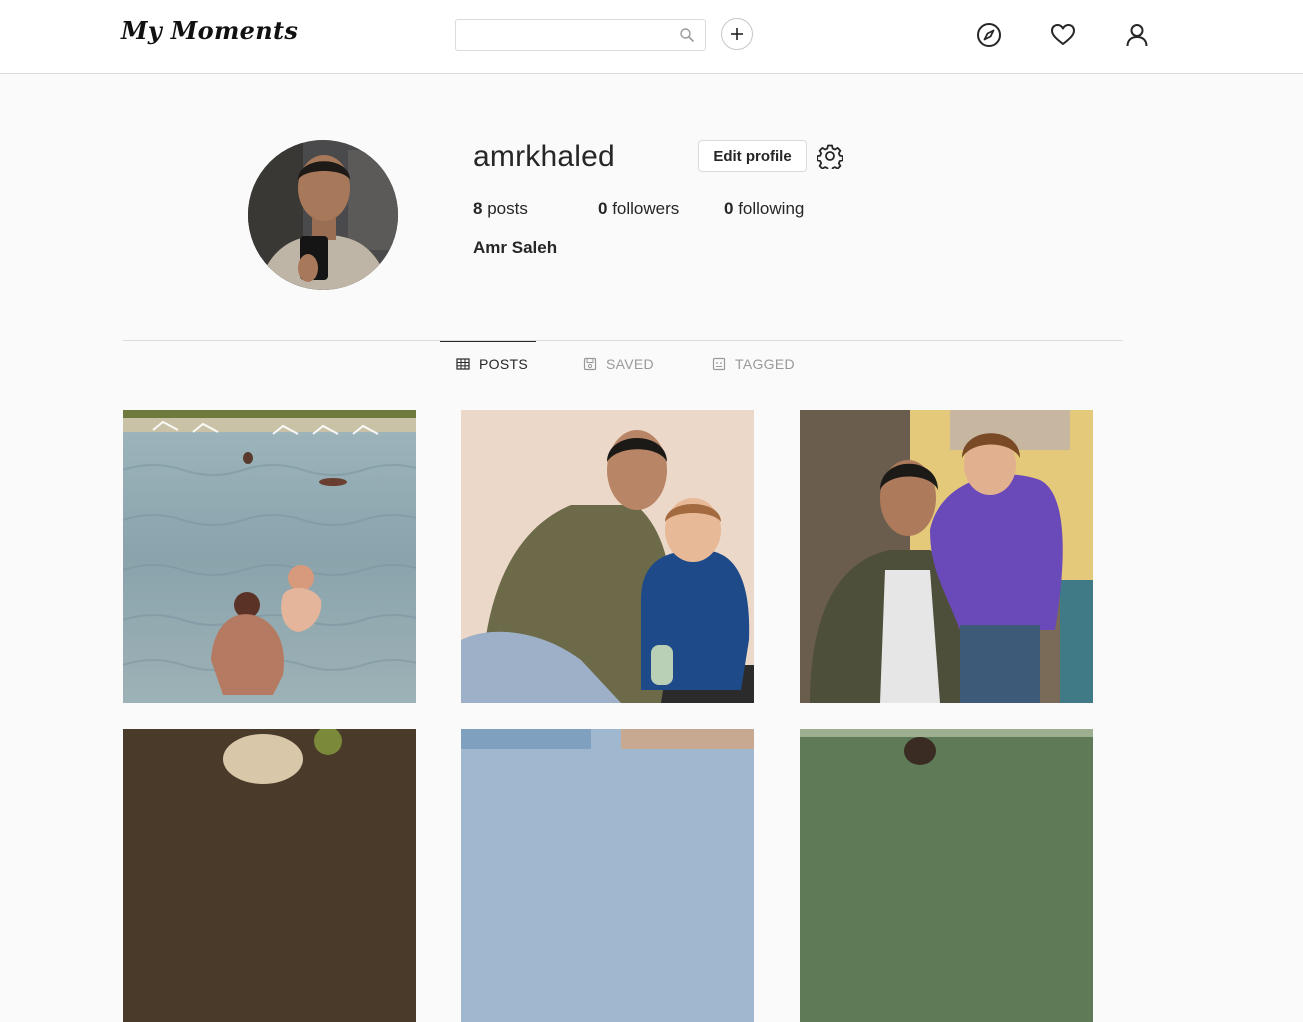  Describe the element at coordinates (646, 208) in the screenshot. I see `followers-label: followers` at that location.